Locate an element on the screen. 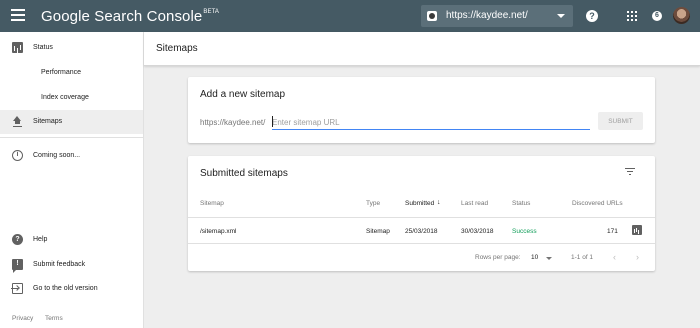  submit-button: SUBMIT is located at coordinates (620, 121).